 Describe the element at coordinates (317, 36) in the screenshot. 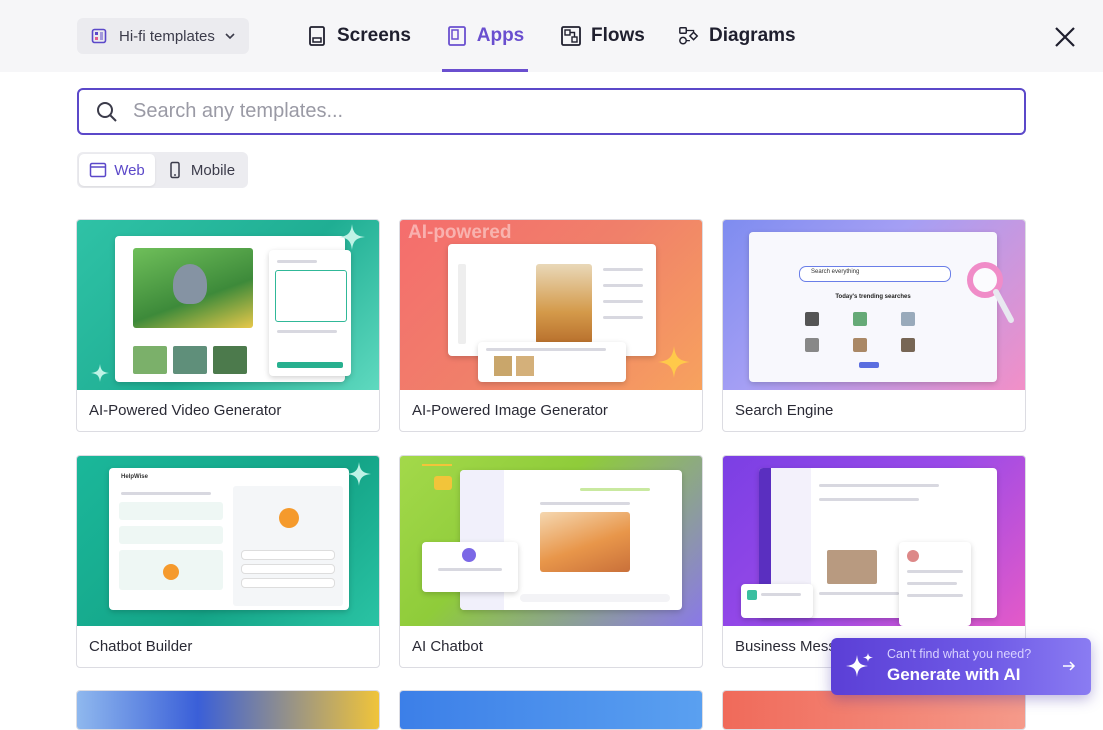

I see `screen-icon` at that location.